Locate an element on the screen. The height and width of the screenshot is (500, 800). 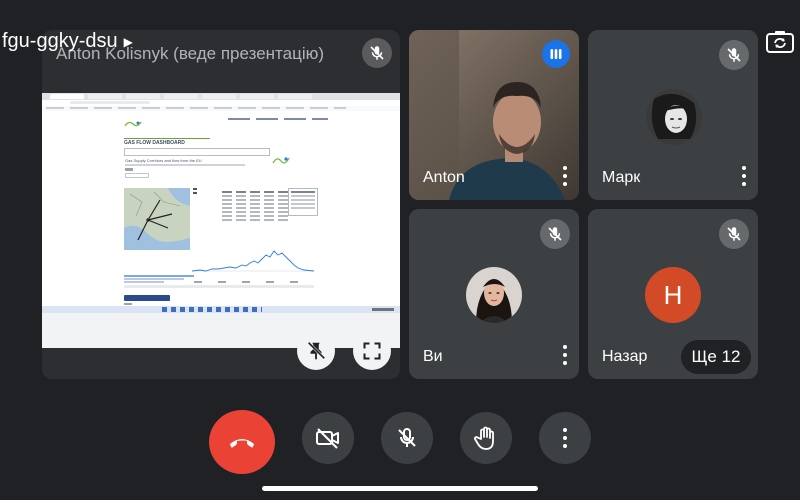
switch-camera-button is located at coordinates (780, 42).